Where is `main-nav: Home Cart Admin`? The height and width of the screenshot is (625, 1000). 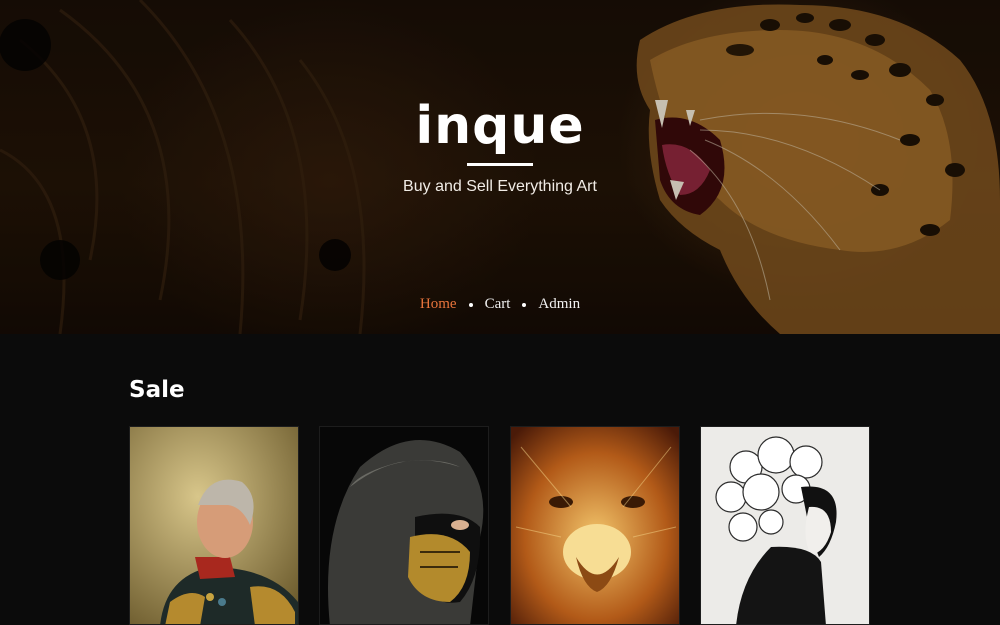
main-nav: Home Cart Admin is located at coordinates (500, 304).